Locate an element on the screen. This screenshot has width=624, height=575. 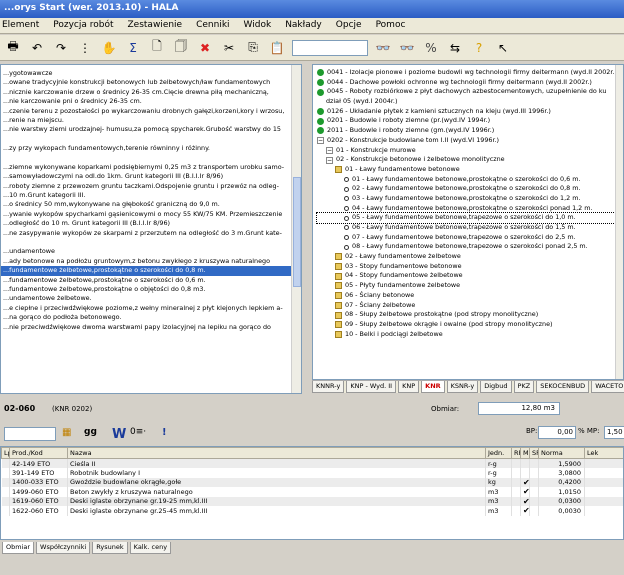
tree-item: 04 - Stopy fundamentowe żelbetowe is located at coordinates (467, 276).